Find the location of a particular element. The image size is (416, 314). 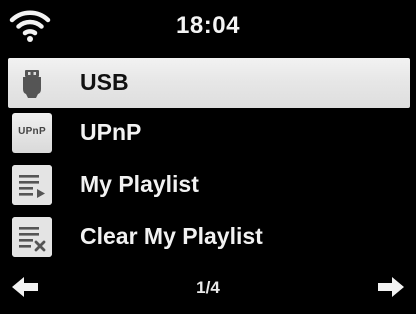

clock-time: 18:04 is located at coordinates (208, 25).